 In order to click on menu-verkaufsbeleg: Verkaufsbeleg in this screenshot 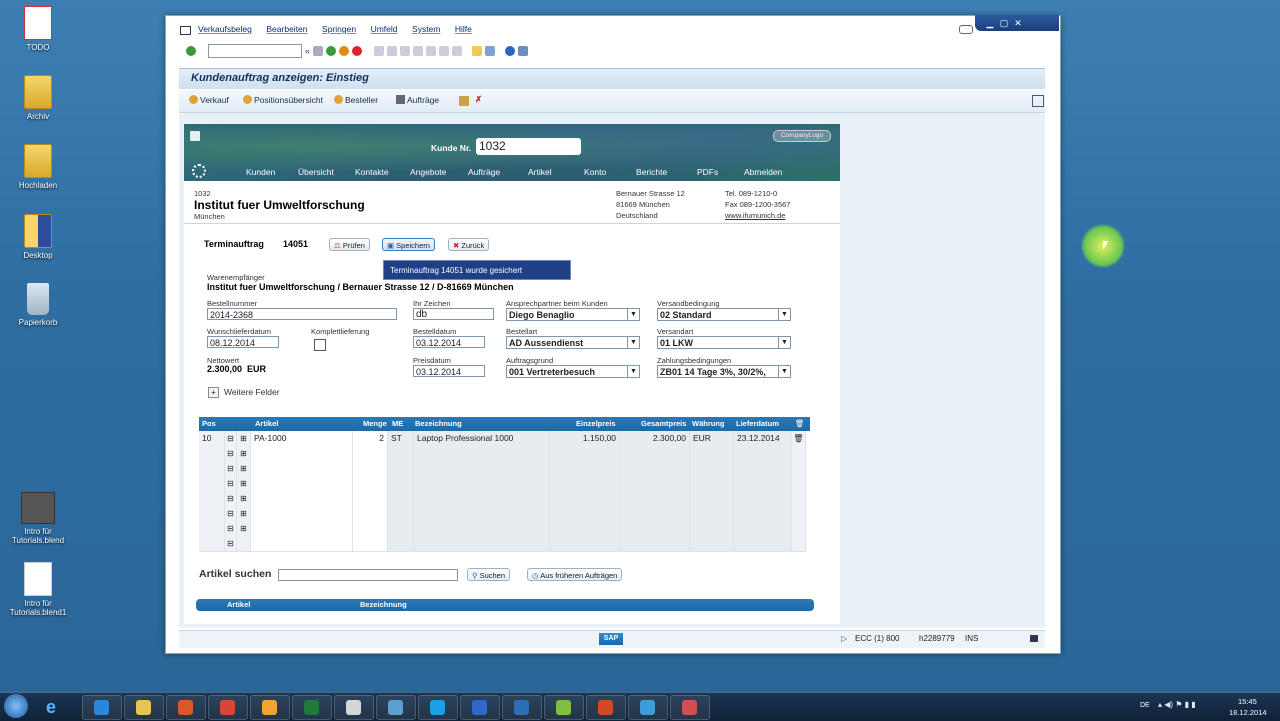, I will do `click(225, 29)`.